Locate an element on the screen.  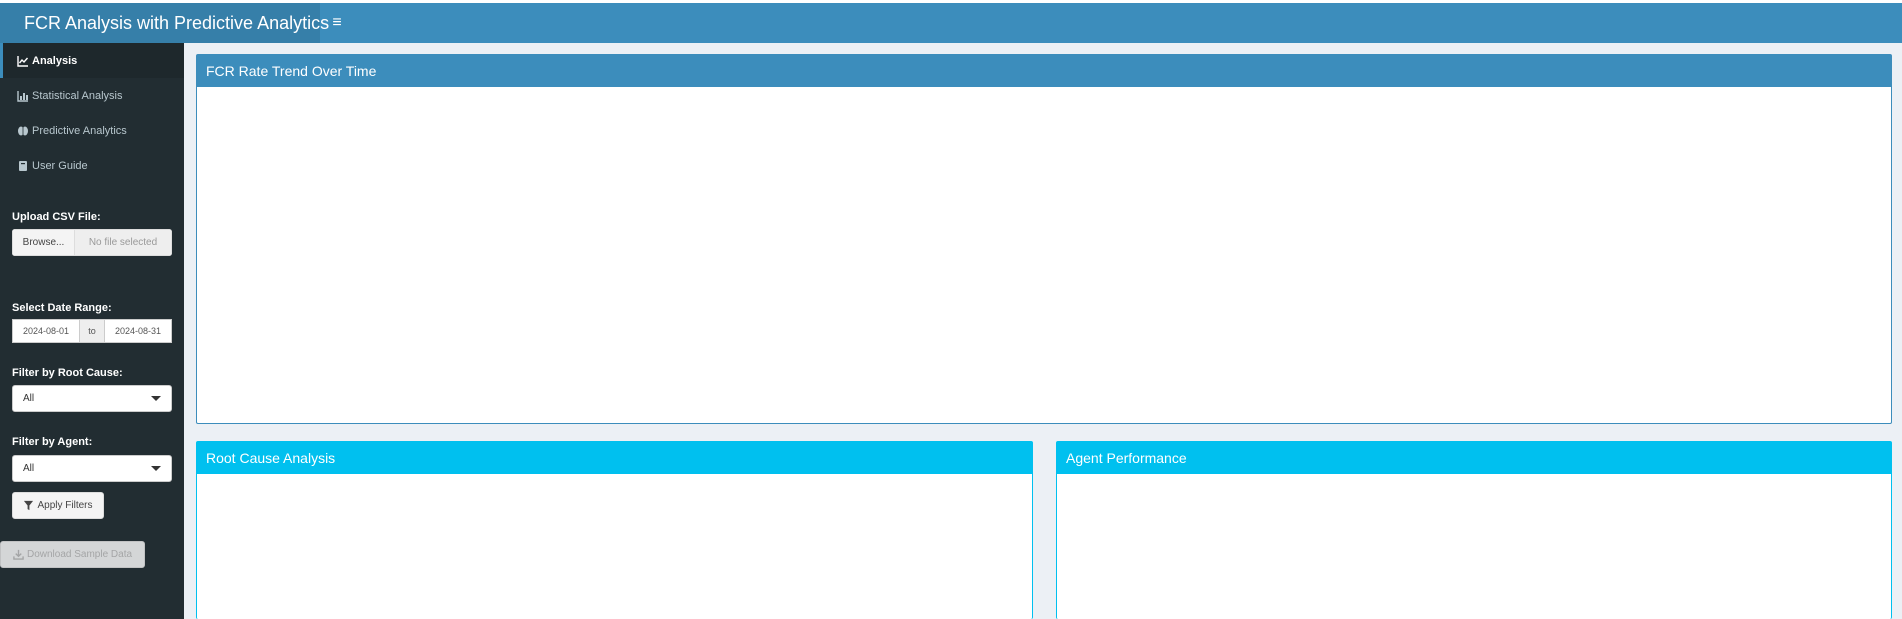
date-range-label: Select Date Range: is located at coordinates (62, 308).